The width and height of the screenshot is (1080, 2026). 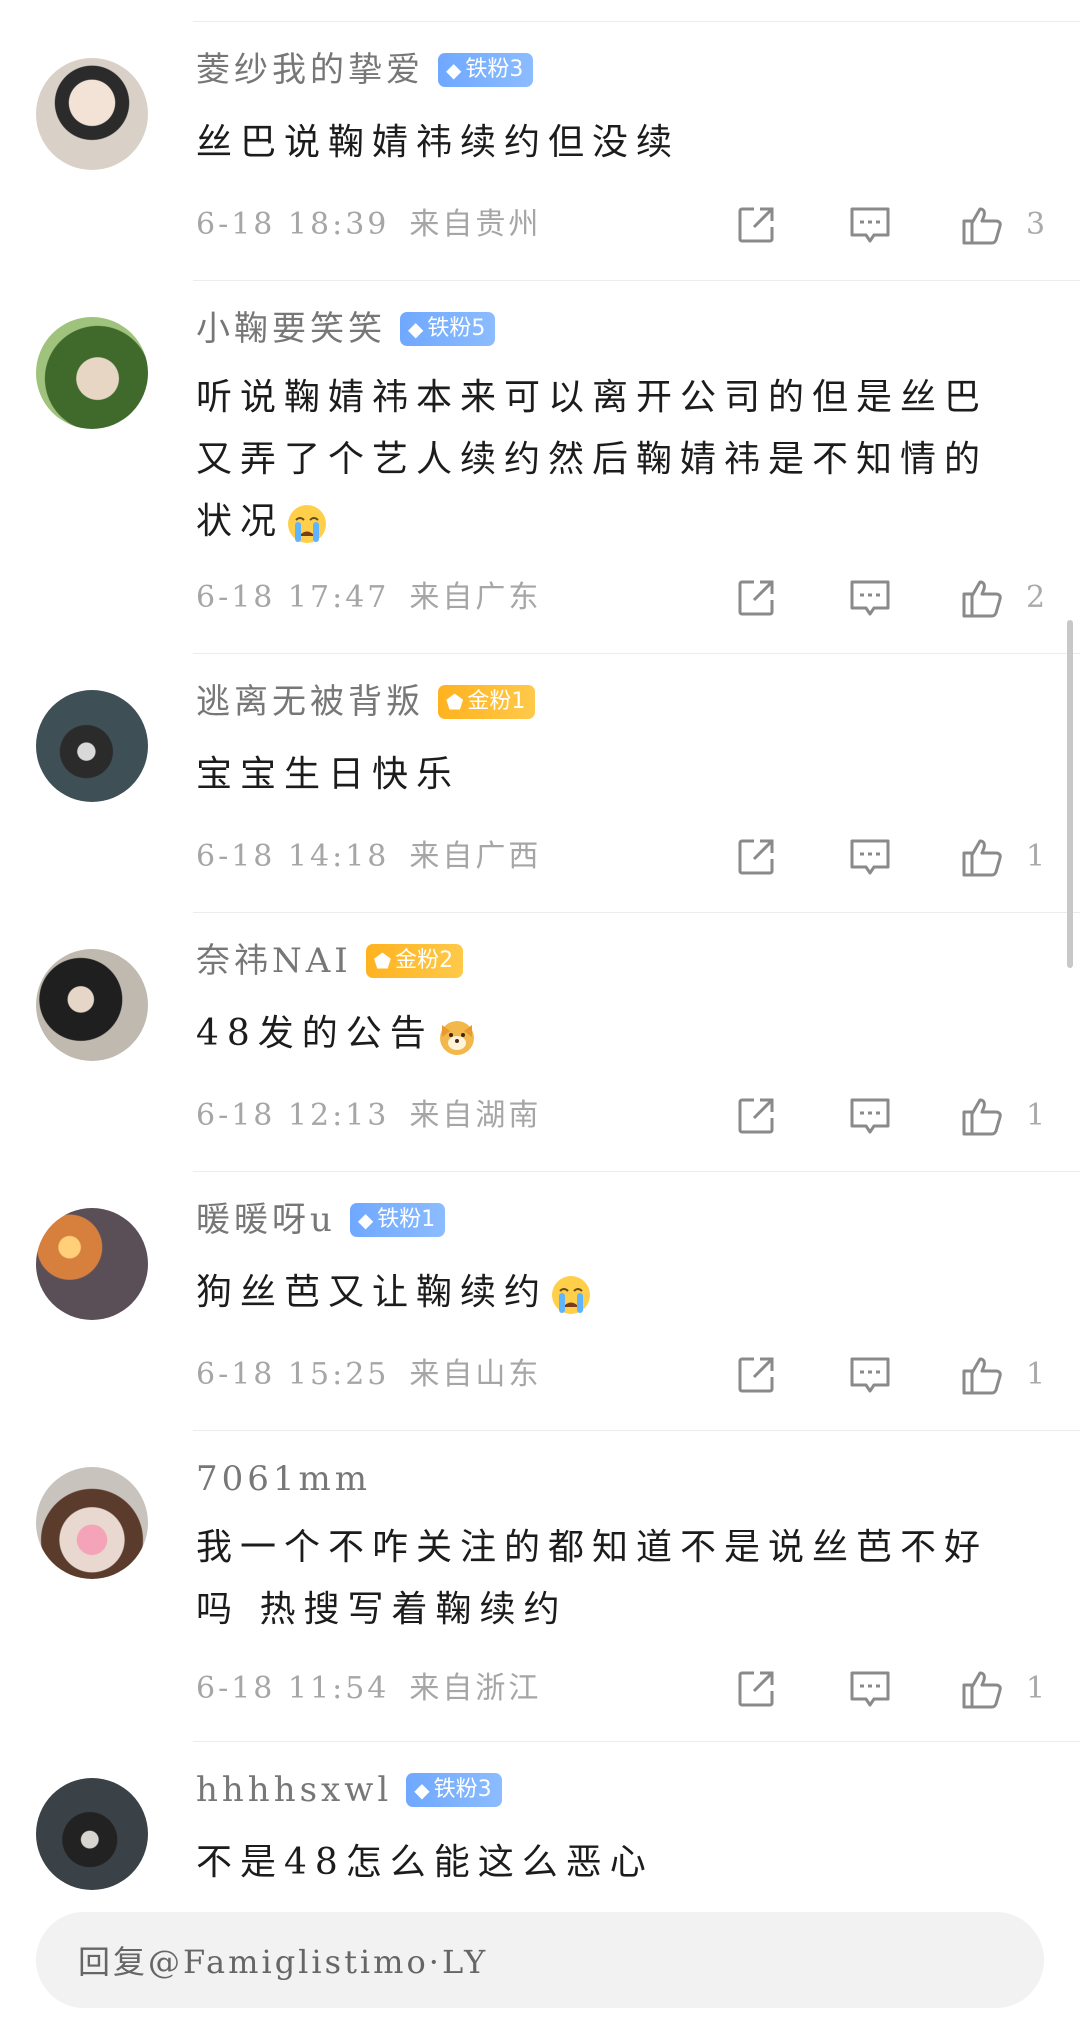 I want to click on comment-text: 听说鞠婧祎本来可以离开公司的但是丝巴又弄了个艺人续约然后鞠婧祎是不知情的状况, so click(x=606, y=460).